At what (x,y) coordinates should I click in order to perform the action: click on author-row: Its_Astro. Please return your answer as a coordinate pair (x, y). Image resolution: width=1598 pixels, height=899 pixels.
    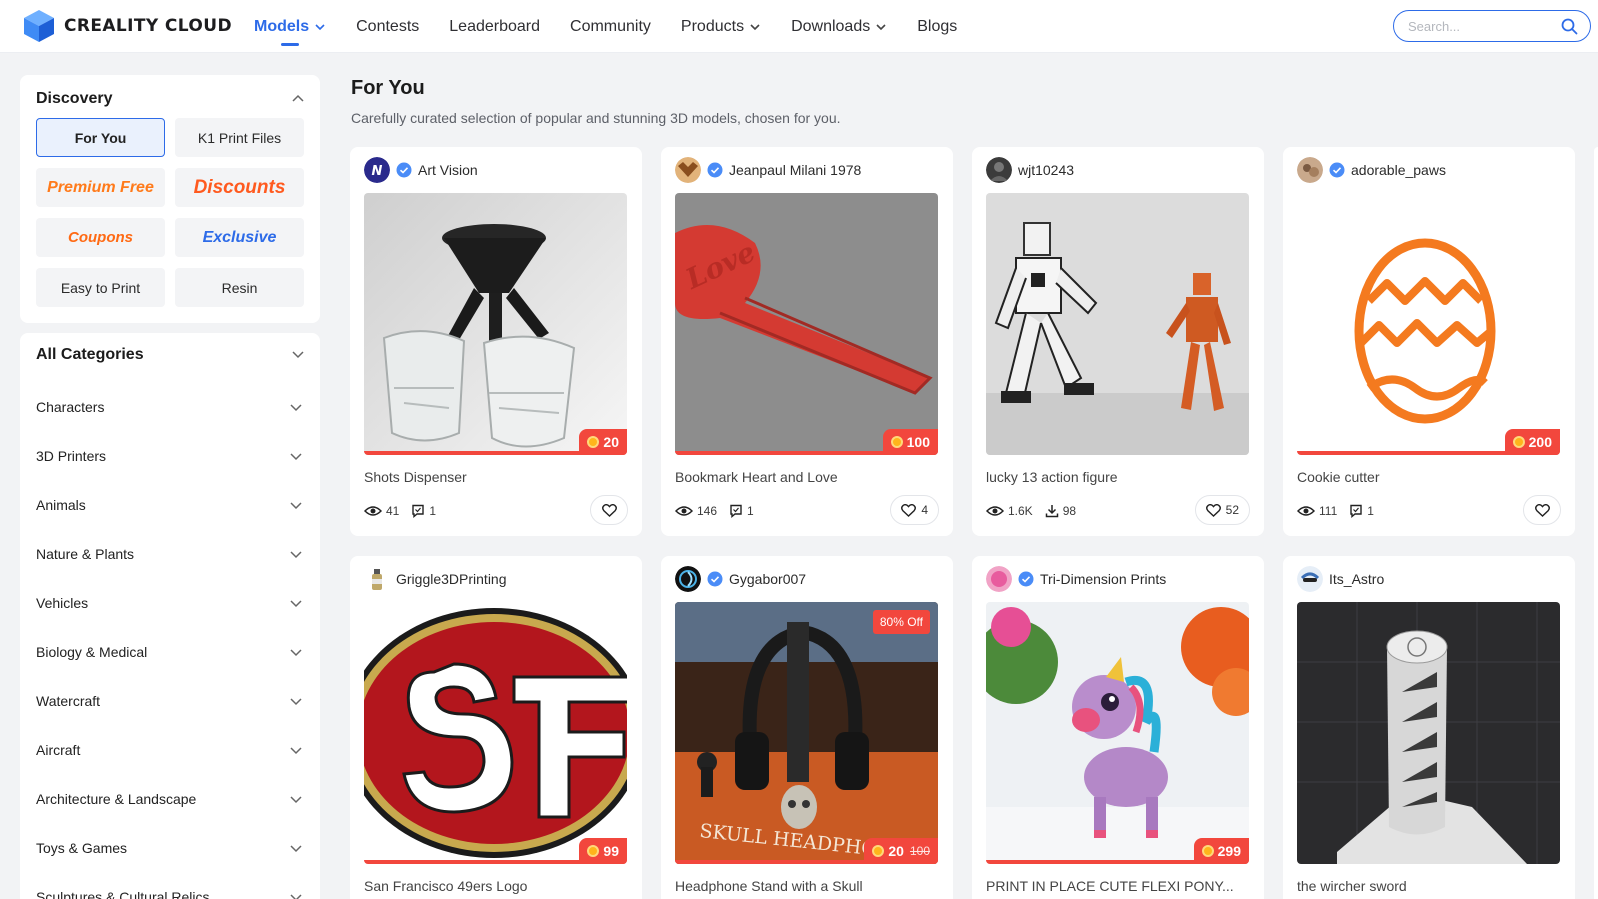
    Looking at the image, I should click on (1340, 578).